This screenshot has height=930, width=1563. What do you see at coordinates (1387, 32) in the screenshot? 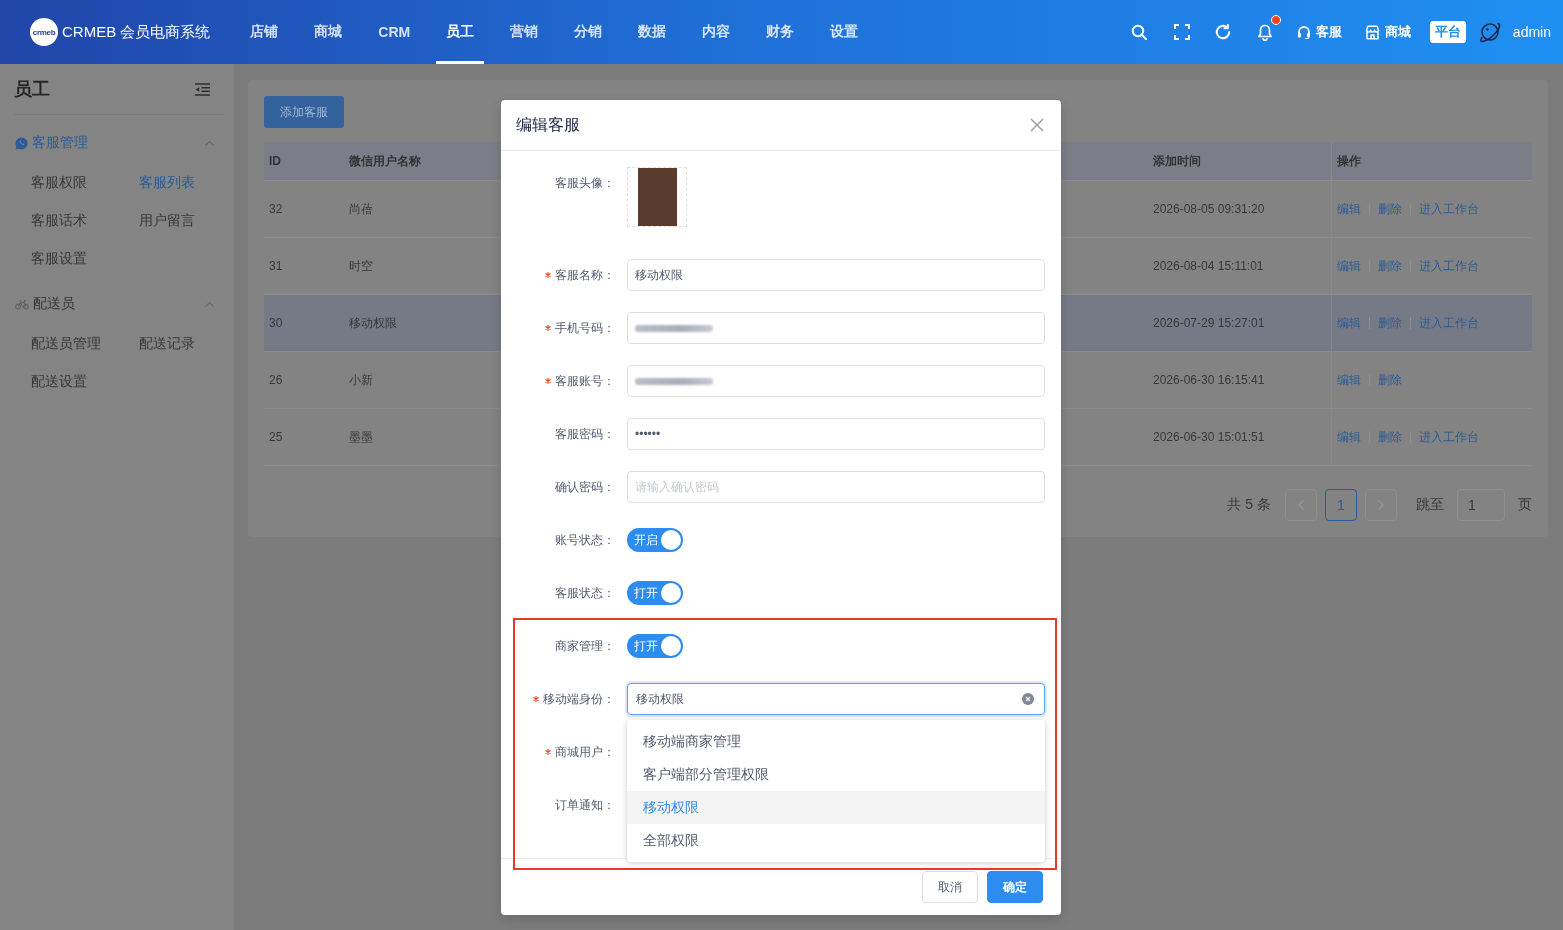
I see `shop-link: 商城` at bounding box center [1387, 32].